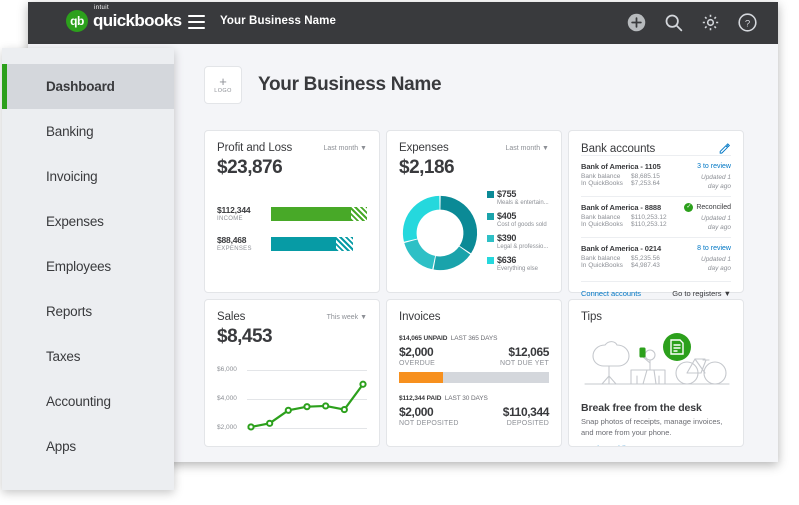 The image size is (799, 505). What do you see at coordinates (227, 427) in the screenshot?
I see `y-axis-tick-2000: $2,000` at bounding box center [227, 427].